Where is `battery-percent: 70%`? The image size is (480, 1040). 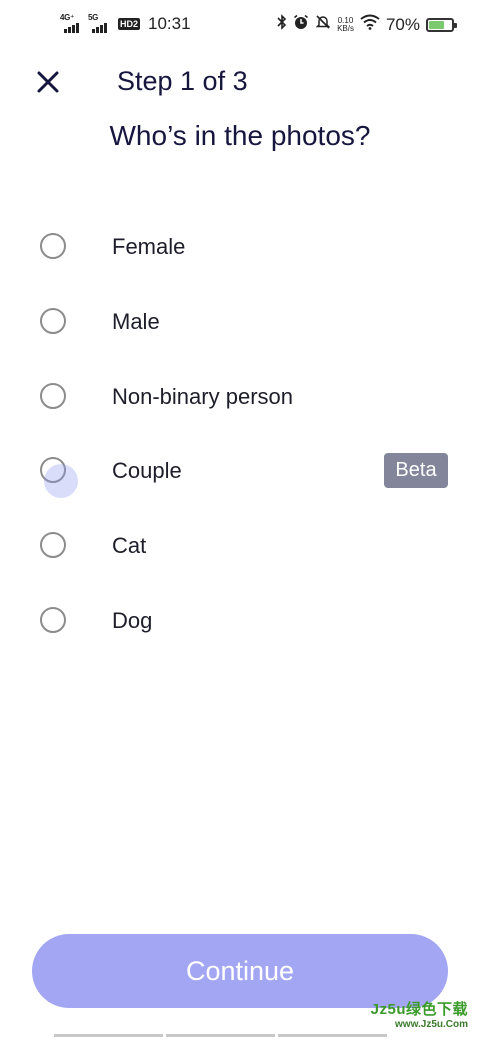
battery-percent: 70% is located at coordinates (402, 24).